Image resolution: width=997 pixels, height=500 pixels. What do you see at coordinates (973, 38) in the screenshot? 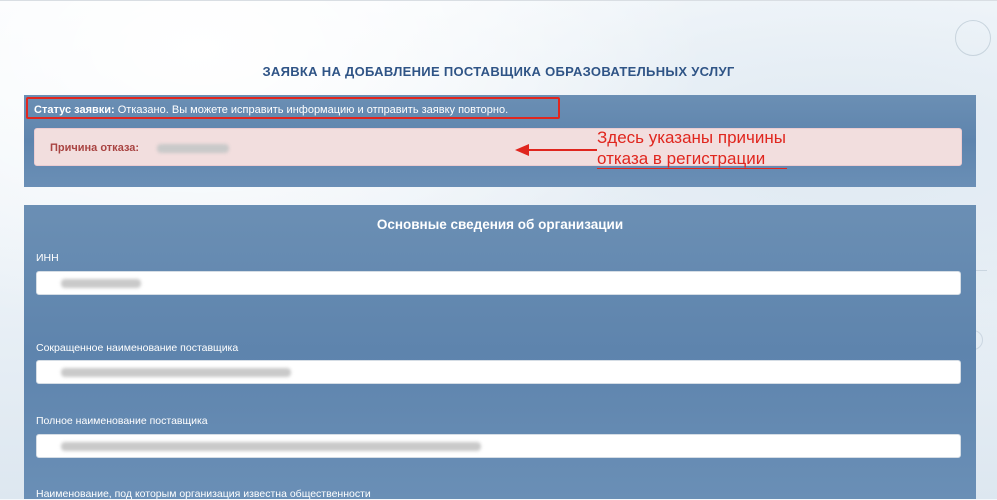
I see `atom-doodle-icon` at bounding box center [973, 38].